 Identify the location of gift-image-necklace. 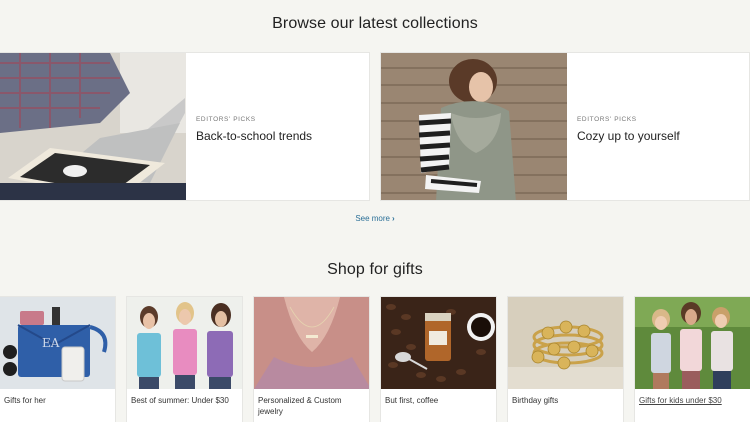
(311, 343).